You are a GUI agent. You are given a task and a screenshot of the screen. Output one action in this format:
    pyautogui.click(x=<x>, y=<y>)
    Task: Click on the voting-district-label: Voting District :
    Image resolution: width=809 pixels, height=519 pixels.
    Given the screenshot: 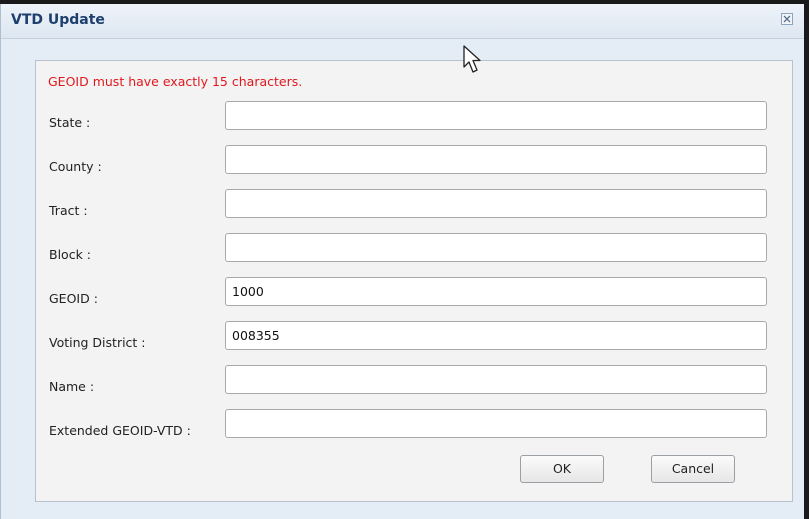 What is the action you would take?
    pyautogui.click(x=97, y=342)
    